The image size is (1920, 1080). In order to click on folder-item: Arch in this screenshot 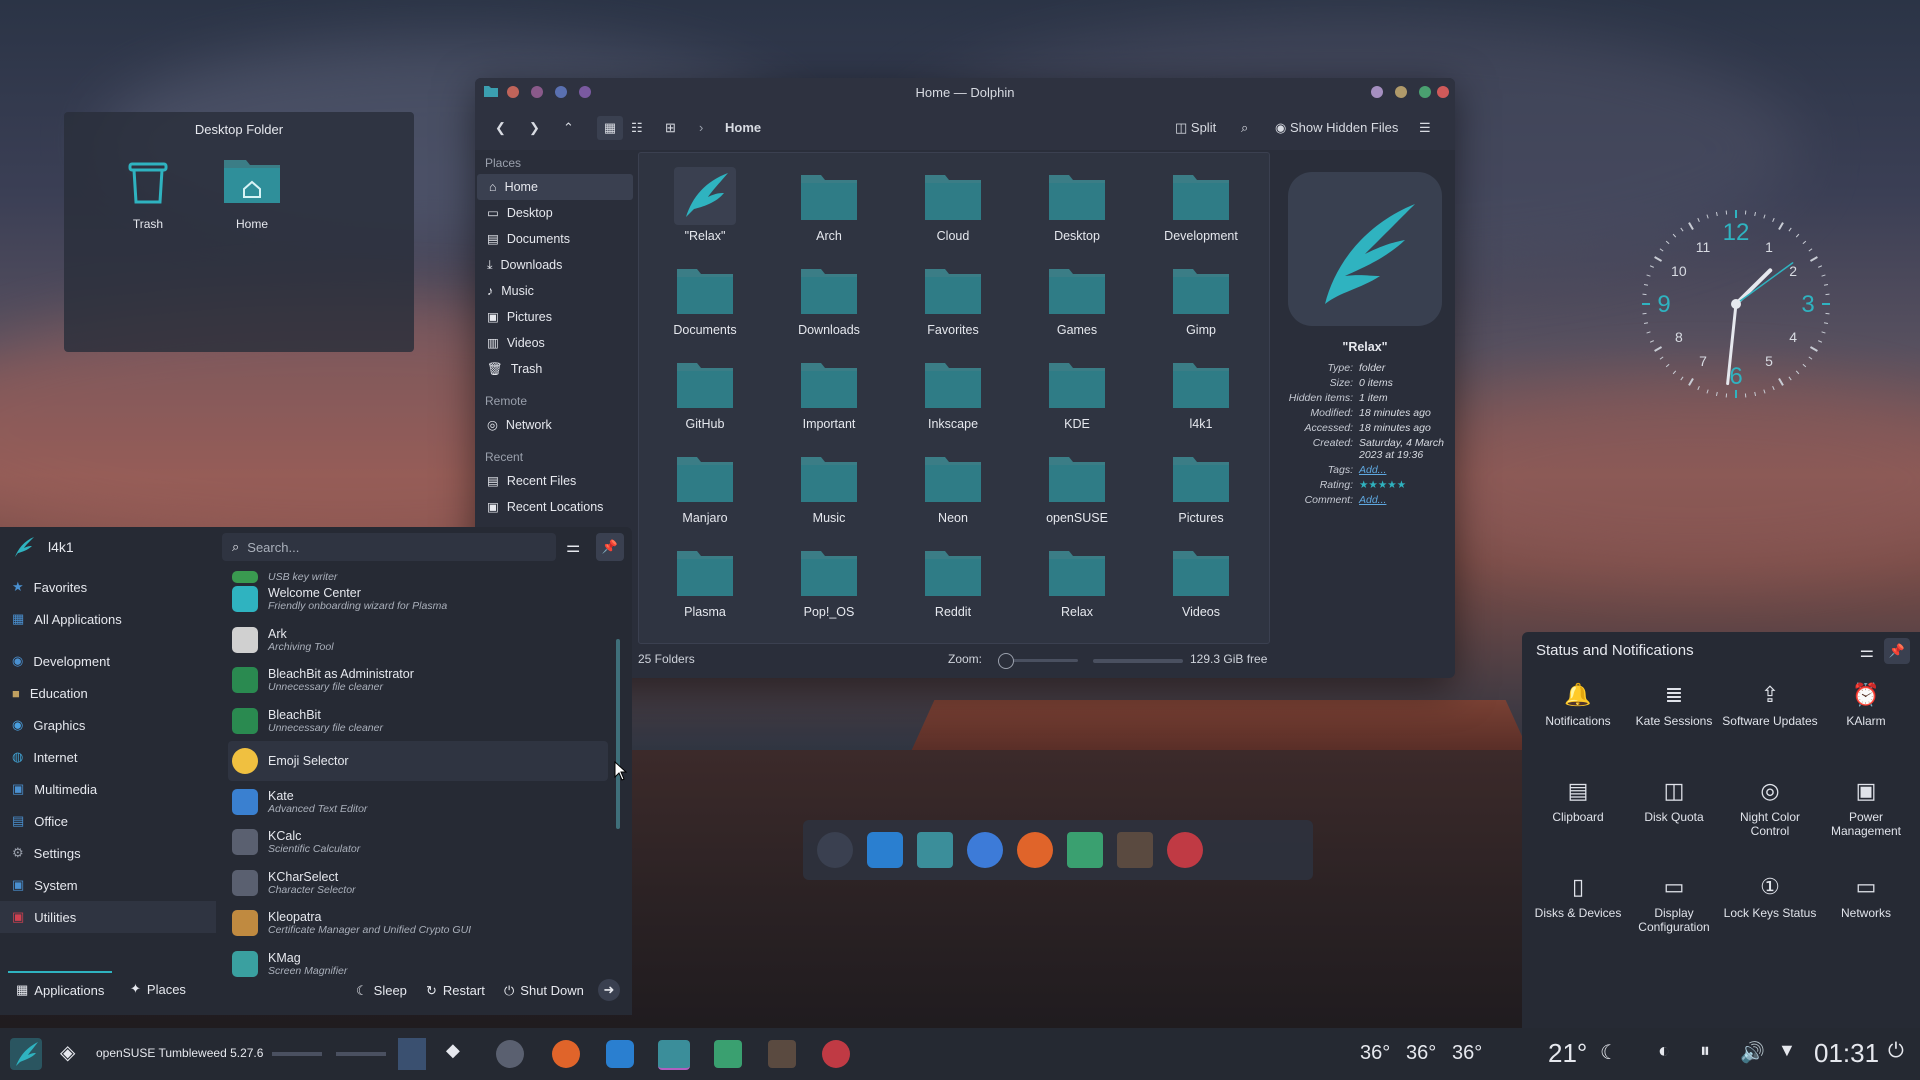, I will do `click(829, 205)`.